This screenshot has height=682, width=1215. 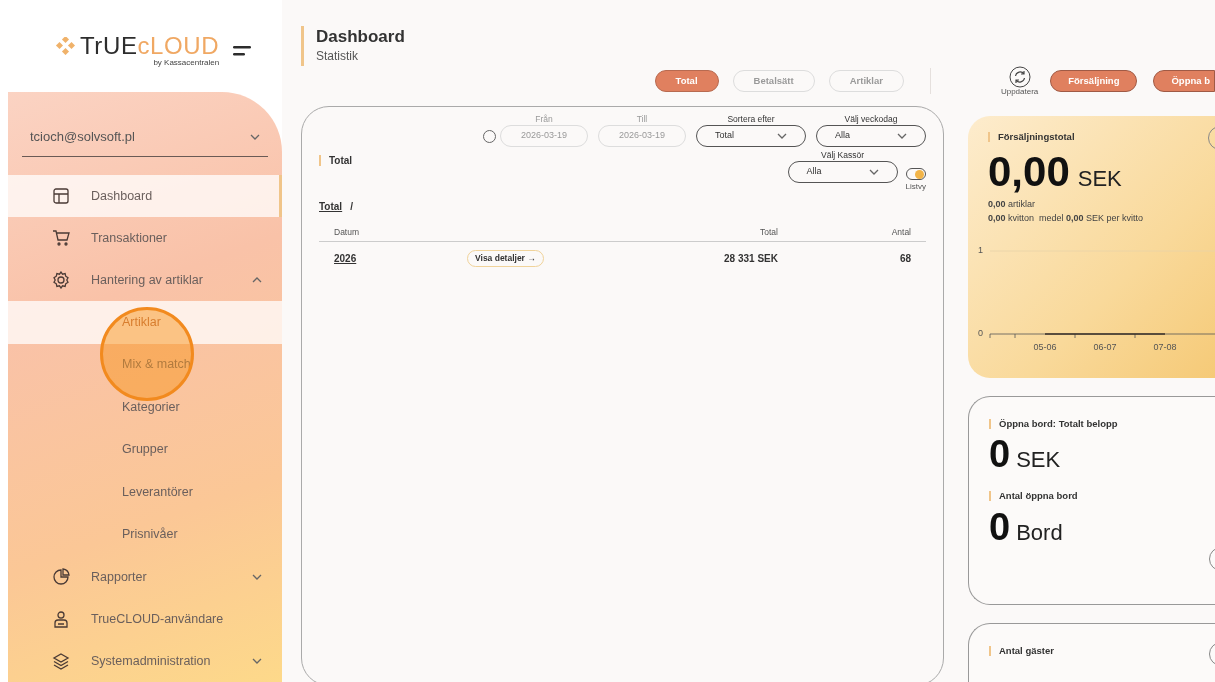 I want to click on card-title: Antal gäster, so click(x=1026, y=651).